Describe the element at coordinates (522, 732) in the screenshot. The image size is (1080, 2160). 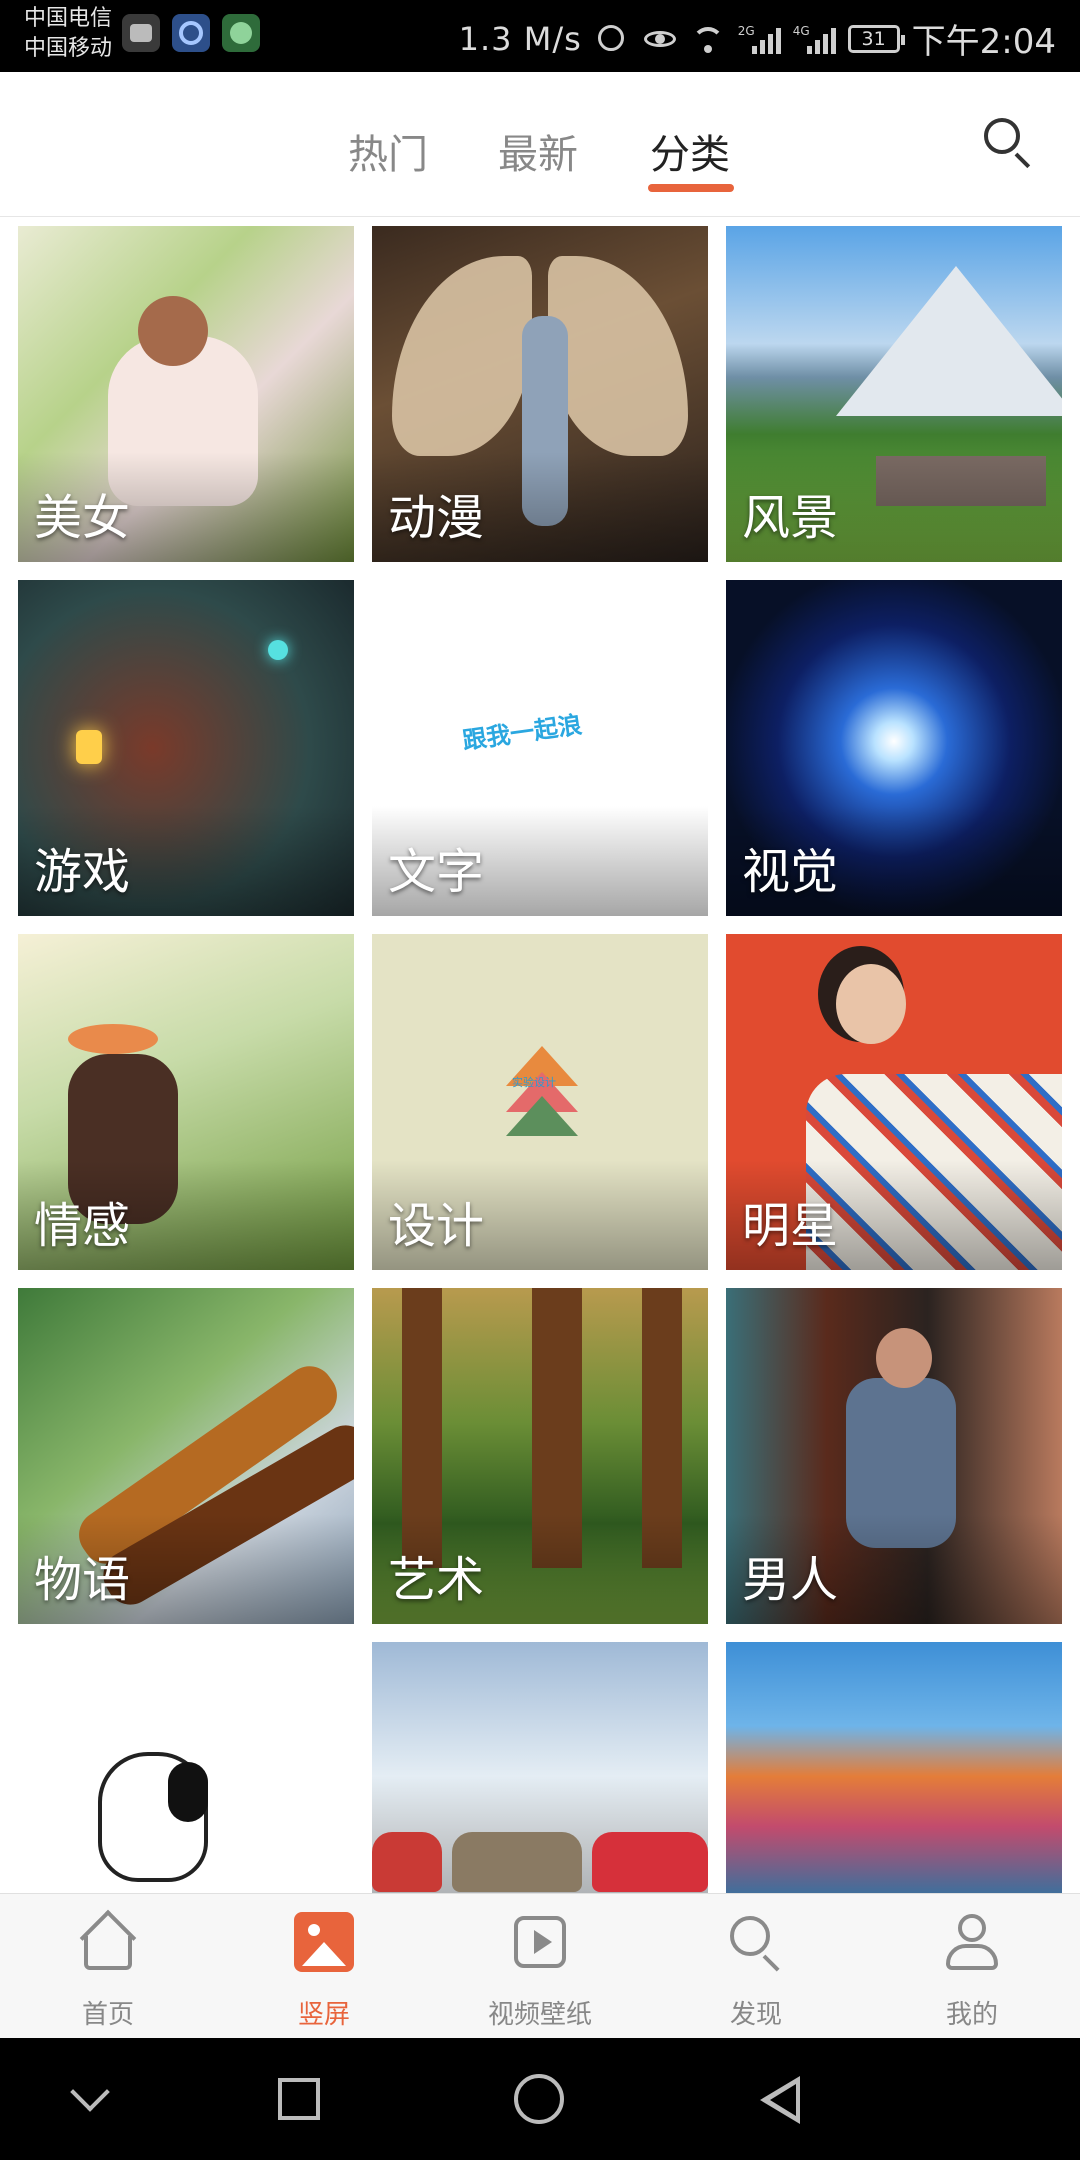
I see `text-image-caption: 跟我一起浪` at that location.